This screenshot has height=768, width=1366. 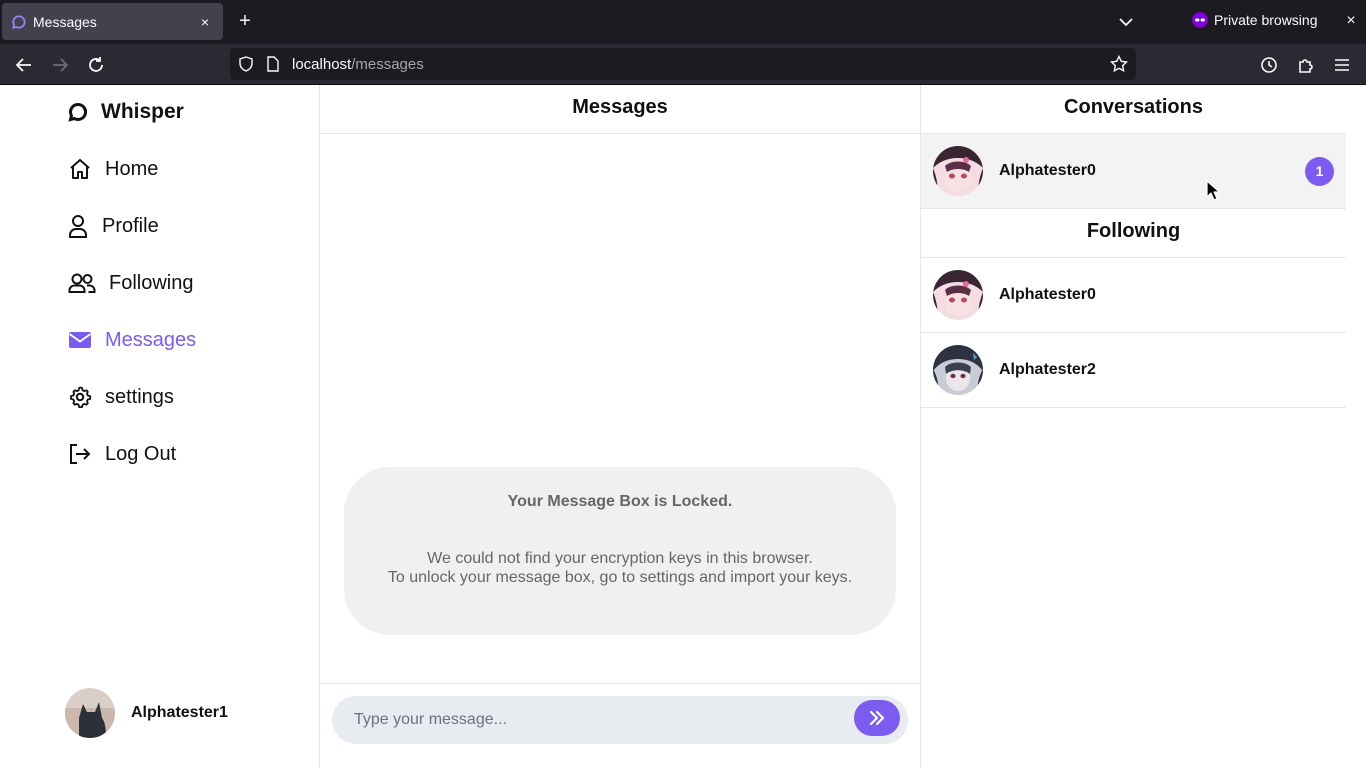 I want to click on brand: Whisper, so click(x=126, y=112).